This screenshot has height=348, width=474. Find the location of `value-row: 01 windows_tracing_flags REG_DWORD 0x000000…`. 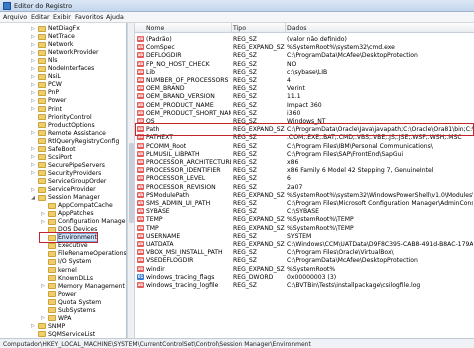

value-row: 01 windows_tracing_flags REG_DWORD 0x000000… is located at coordinates (304, 277).